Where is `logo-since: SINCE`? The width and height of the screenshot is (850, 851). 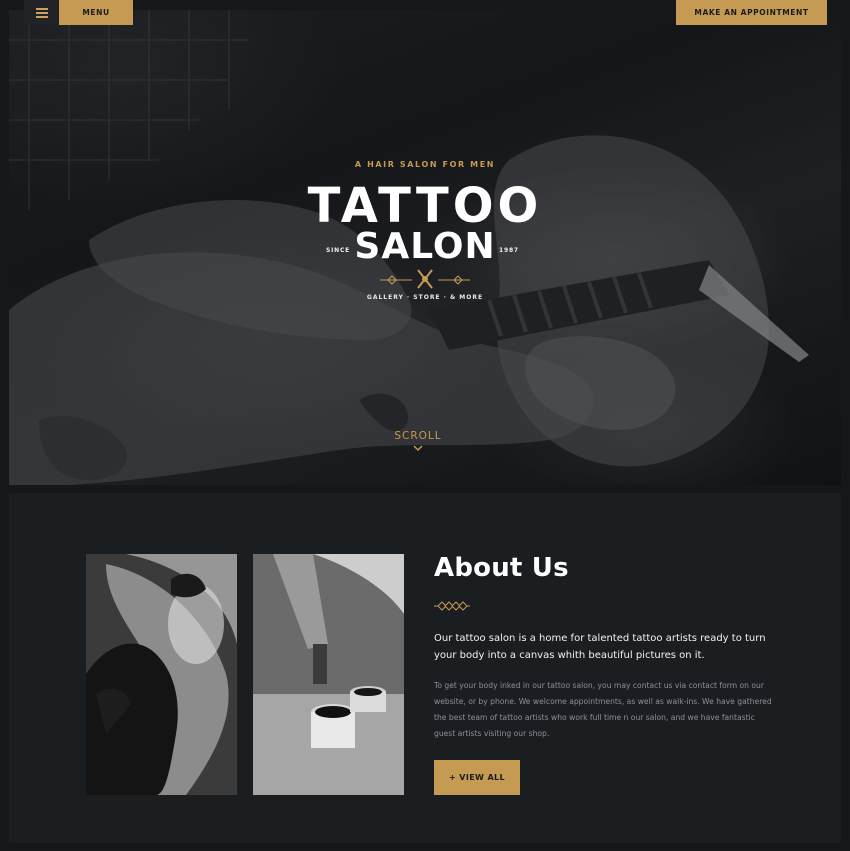 logo-since: SINCE is located at coordinates (338, 250).